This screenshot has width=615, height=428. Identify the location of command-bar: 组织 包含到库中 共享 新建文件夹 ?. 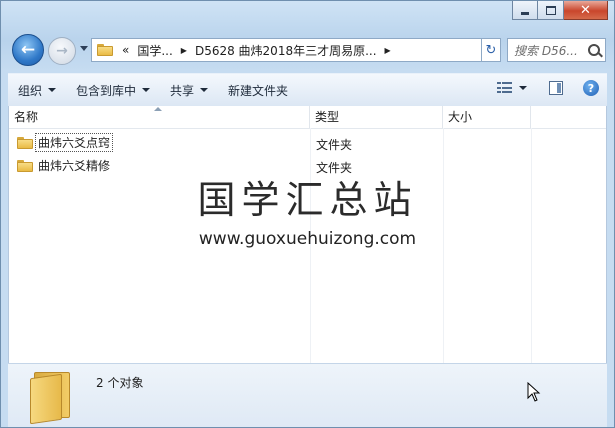
(307, 90).